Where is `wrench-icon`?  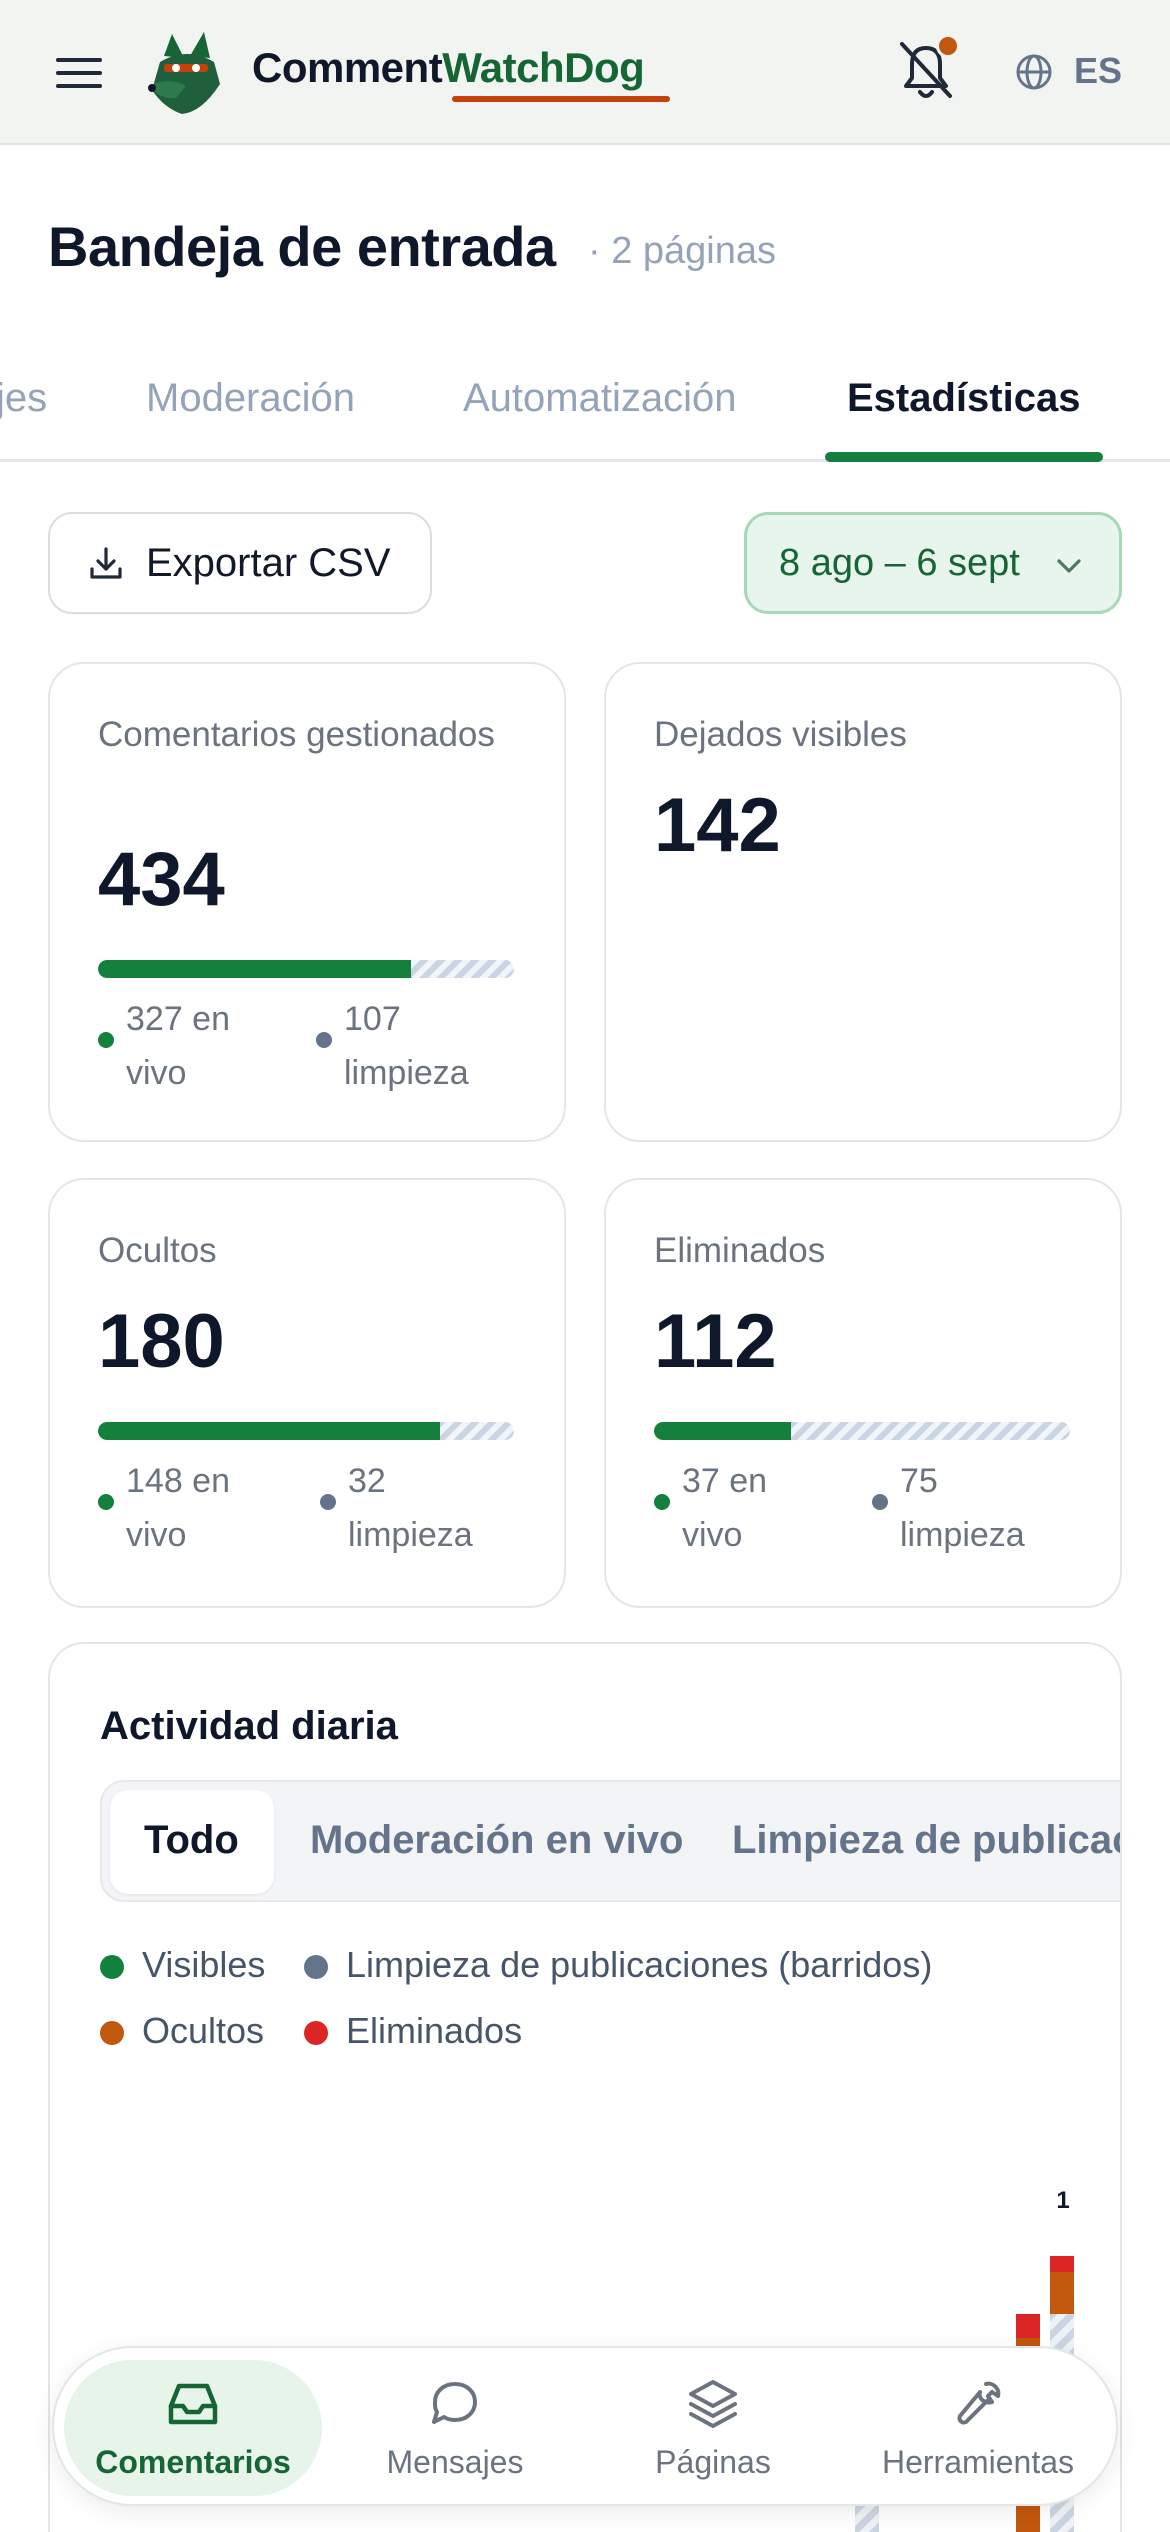
wrench-icon is located at coordinates (979, 2403).